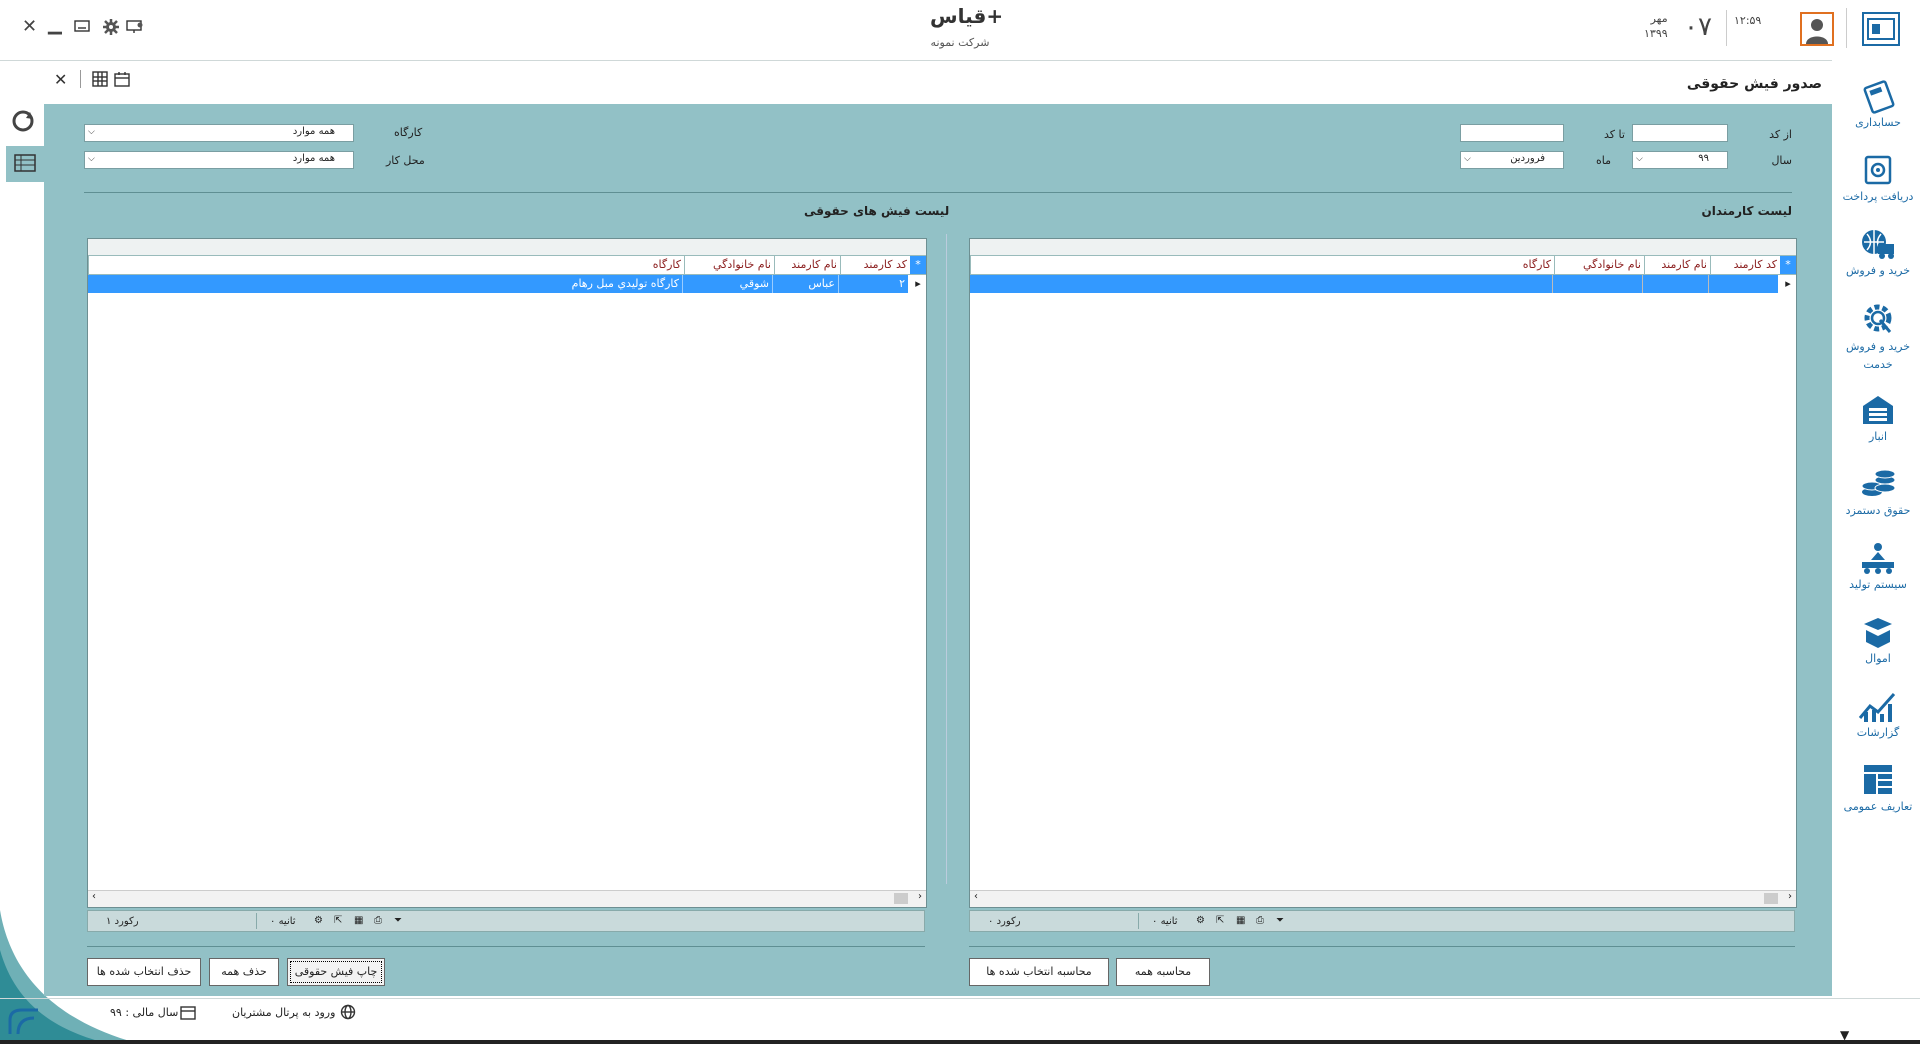 The width and height of the screenshot is (1920, 1044). Describe the element at coordinates (219, 133) in the screenshot. I see `workshop-select: ⌵ همه موارد` at that location.